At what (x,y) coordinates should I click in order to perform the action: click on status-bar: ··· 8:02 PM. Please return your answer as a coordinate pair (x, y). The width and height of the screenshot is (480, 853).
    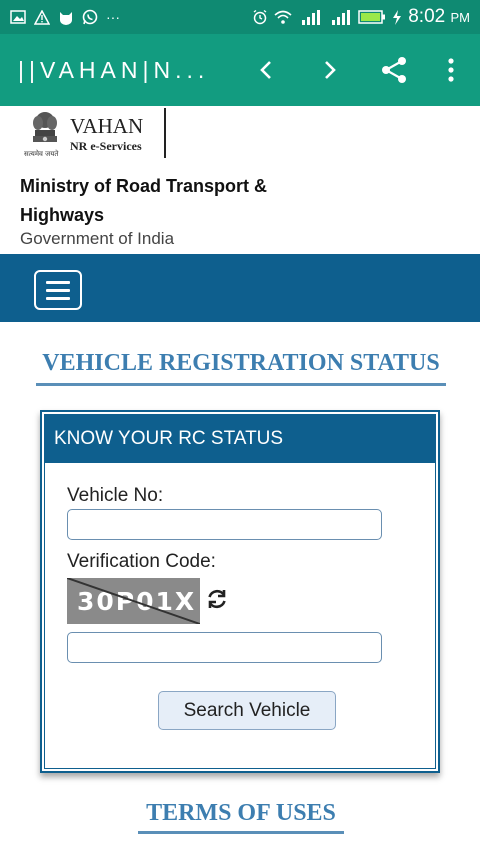
    Looking at the image, I should click on (240, 17).